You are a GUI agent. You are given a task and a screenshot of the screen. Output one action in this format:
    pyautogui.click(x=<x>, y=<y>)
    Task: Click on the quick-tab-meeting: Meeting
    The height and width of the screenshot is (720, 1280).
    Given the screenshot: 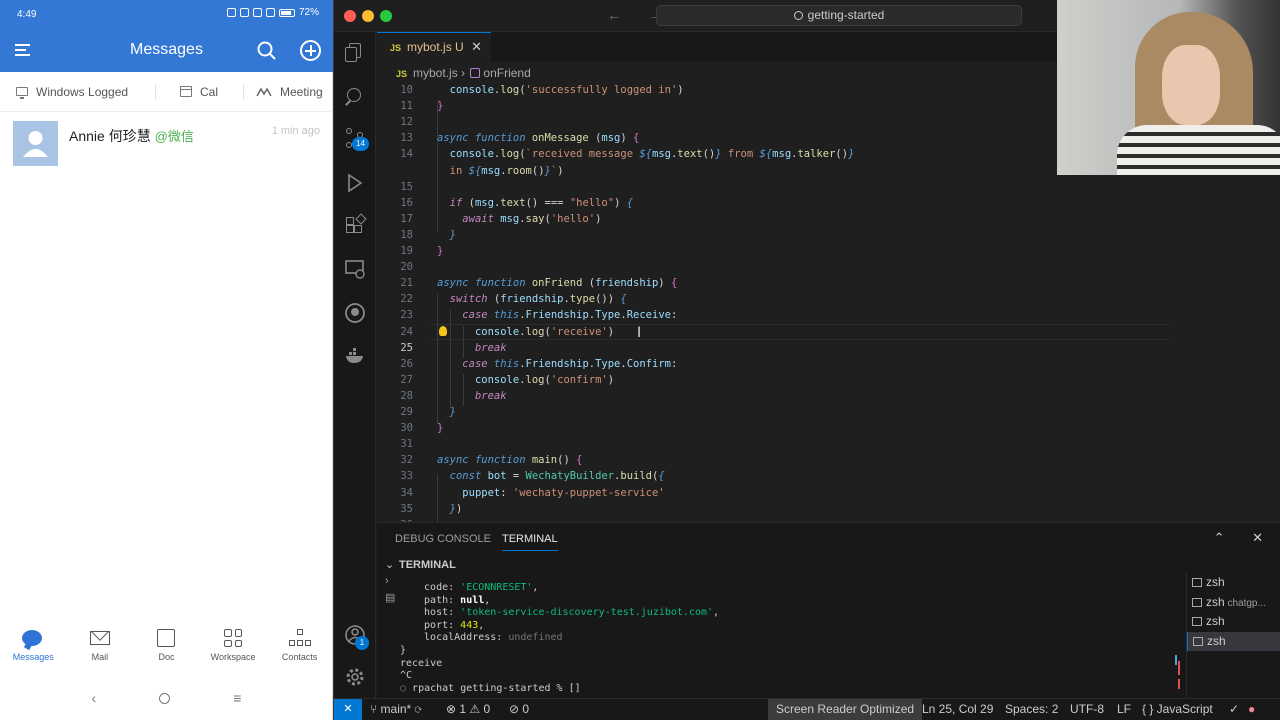 What is the action you would take?
    pyautogui.click(x=288, y=92)
    